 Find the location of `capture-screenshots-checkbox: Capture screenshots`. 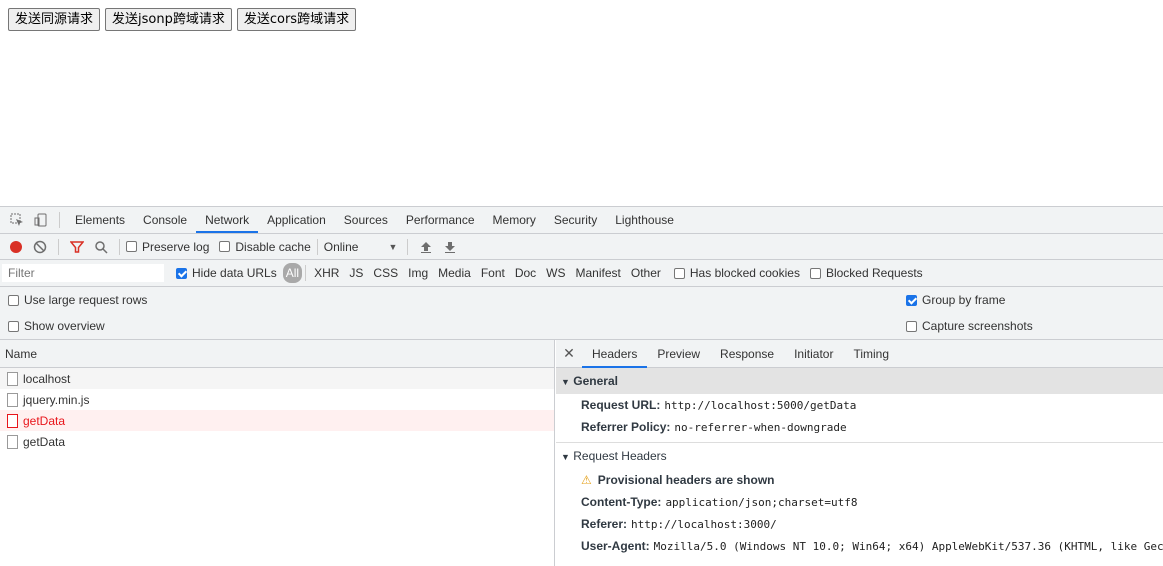

capture-screenshots-checkbox: Capture screenshots is located at coordinates (969, 326).